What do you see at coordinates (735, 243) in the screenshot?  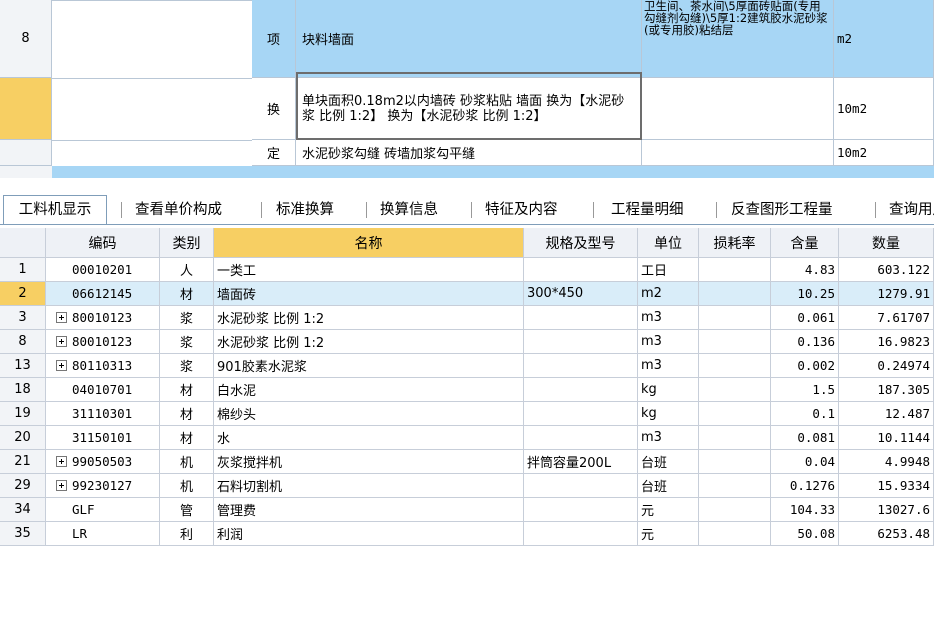 I see `header-loss-rate: 损耗率` at bounding box center [735, 243].